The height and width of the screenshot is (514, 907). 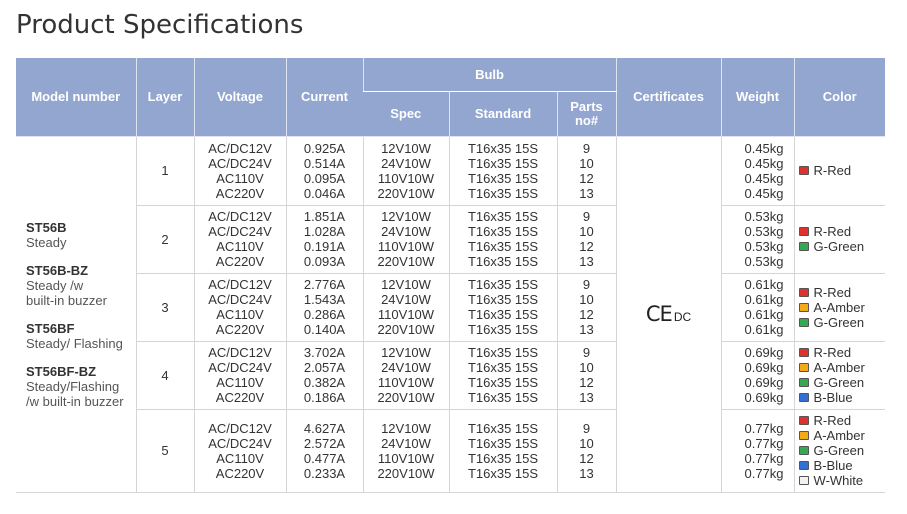 I want to click on parts-no-cell: 9 10 12 13, so click(x=586, y=239).